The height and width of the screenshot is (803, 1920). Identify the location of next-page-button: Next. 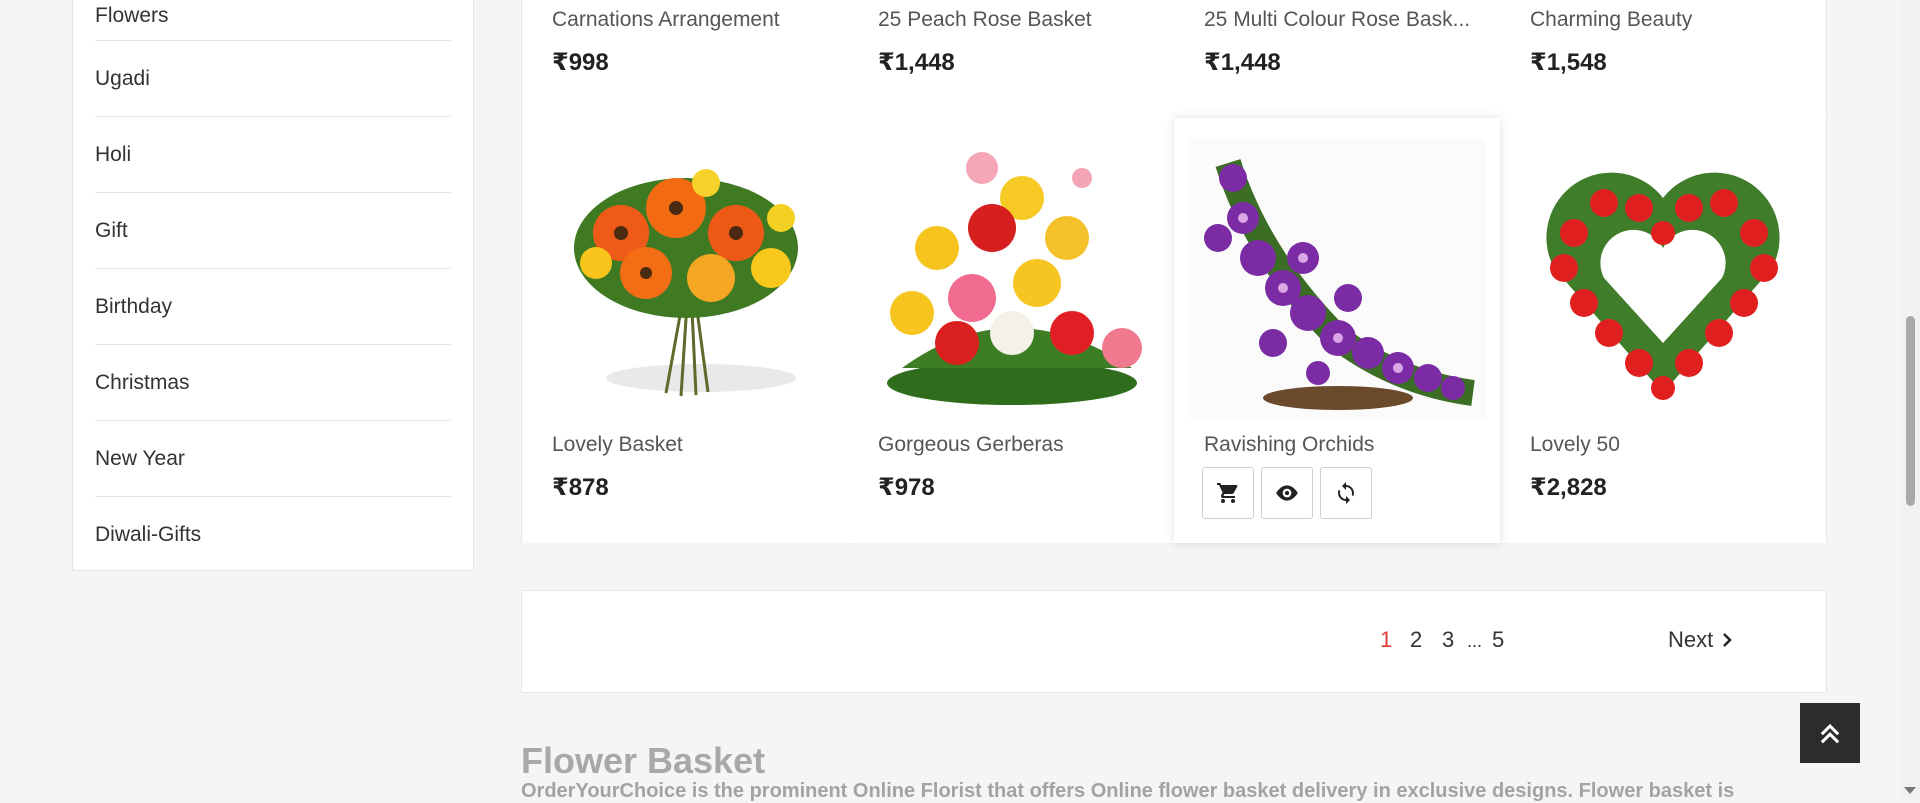
(1700, 640).